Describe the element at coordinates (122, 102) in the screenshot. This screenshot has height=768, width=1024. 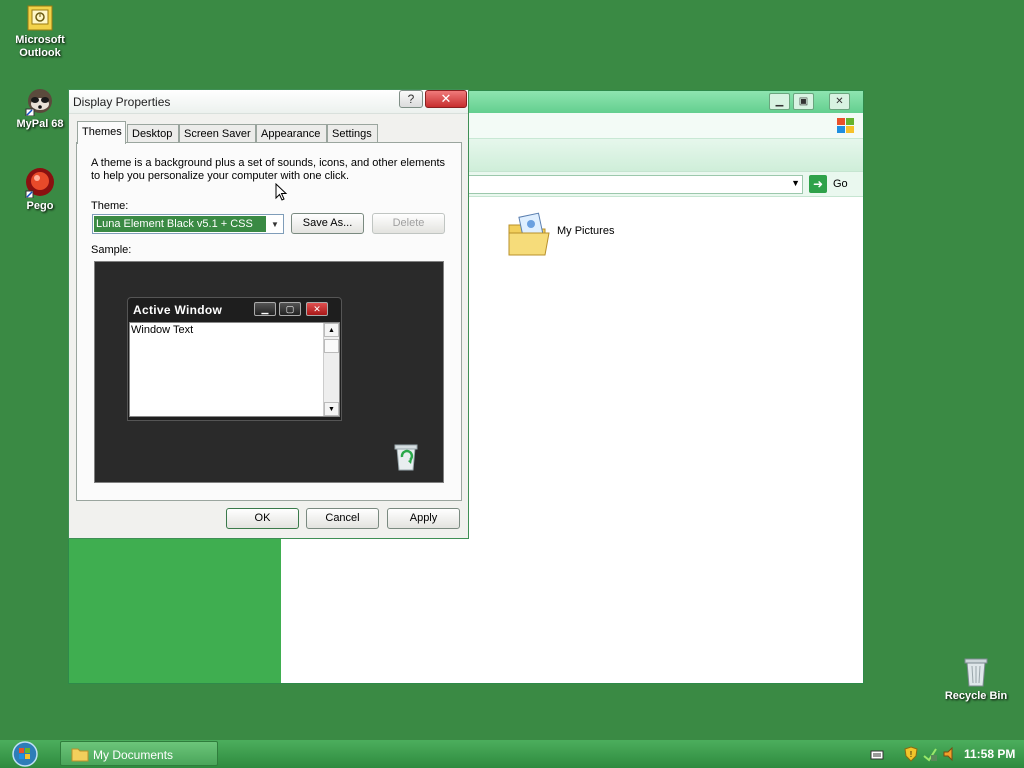
I see `dialog-title: Display Properties` at that location.